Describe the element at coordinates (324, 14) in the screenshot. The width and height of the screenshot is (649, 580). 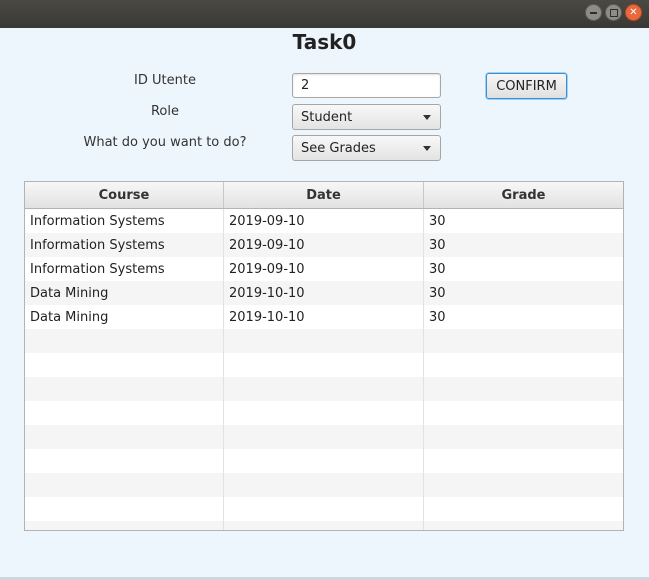
I see `window-titlebar: ✕` at that location.